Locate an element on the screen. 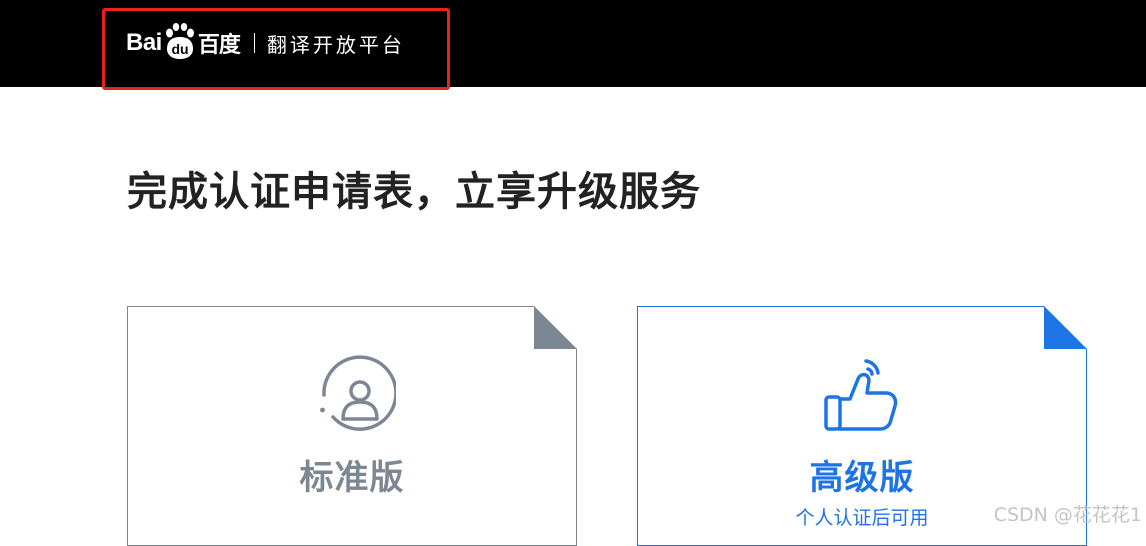  user-icon is located at coordinates (358, 393).